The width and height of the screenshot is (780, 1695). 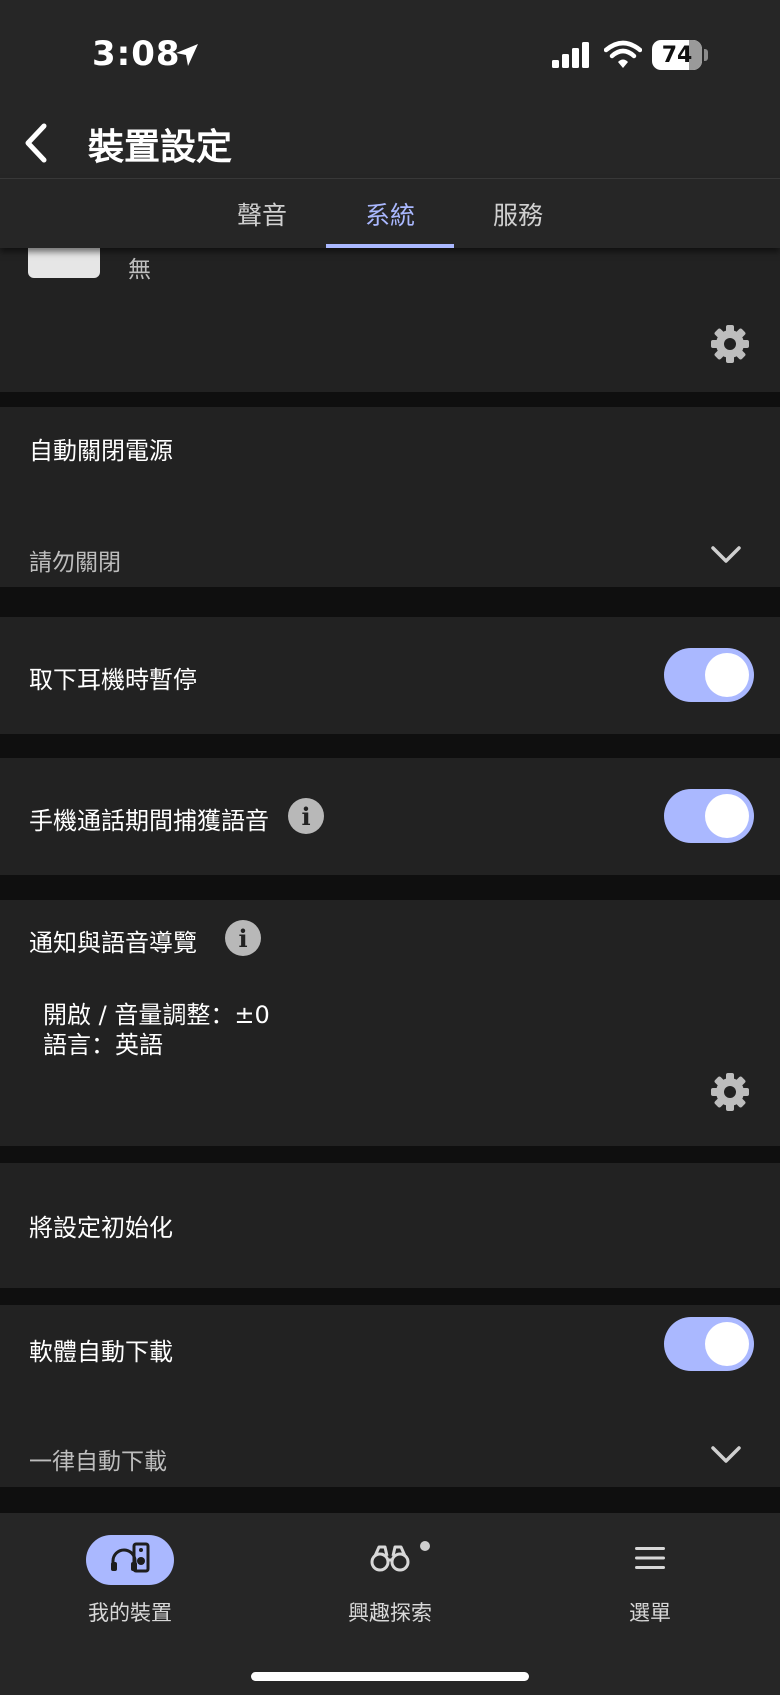 I want to click on tab-sound: 聲音, so click(x=262, y=213).